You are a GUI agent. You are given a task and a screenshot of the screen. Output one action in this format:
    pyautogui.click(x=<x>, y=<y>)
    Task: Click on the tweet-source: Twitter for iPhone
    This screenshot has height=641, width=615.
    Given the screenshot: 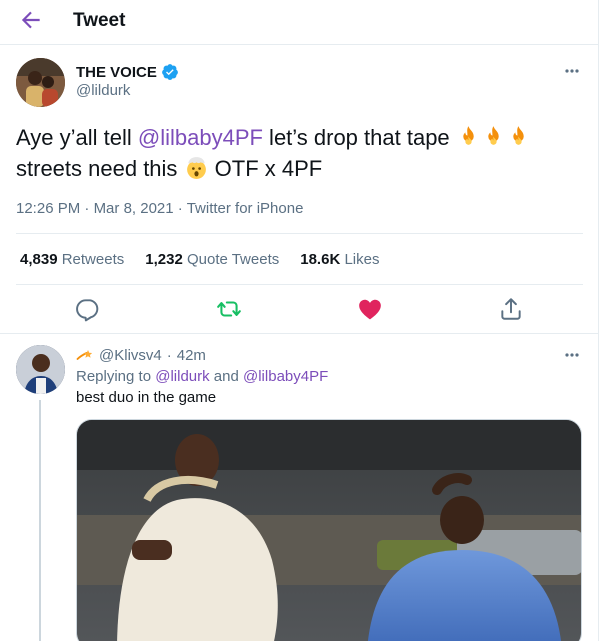 What is the action you would take?
    pyautogui.click(x=245, y=208)
    